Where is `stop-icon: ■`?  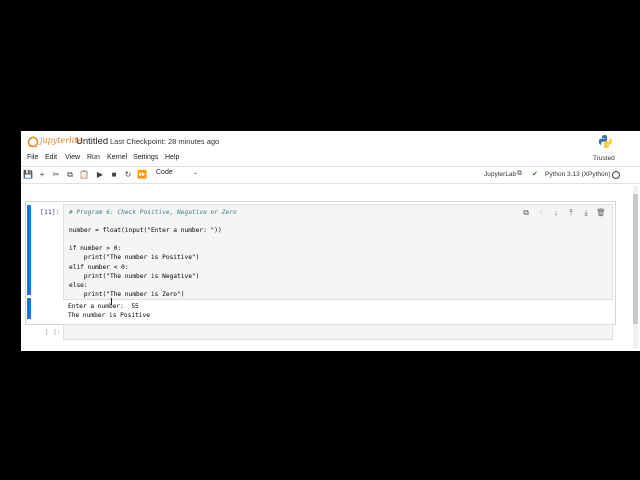
stop-icon: ■ is located at coordinates (114, 174).